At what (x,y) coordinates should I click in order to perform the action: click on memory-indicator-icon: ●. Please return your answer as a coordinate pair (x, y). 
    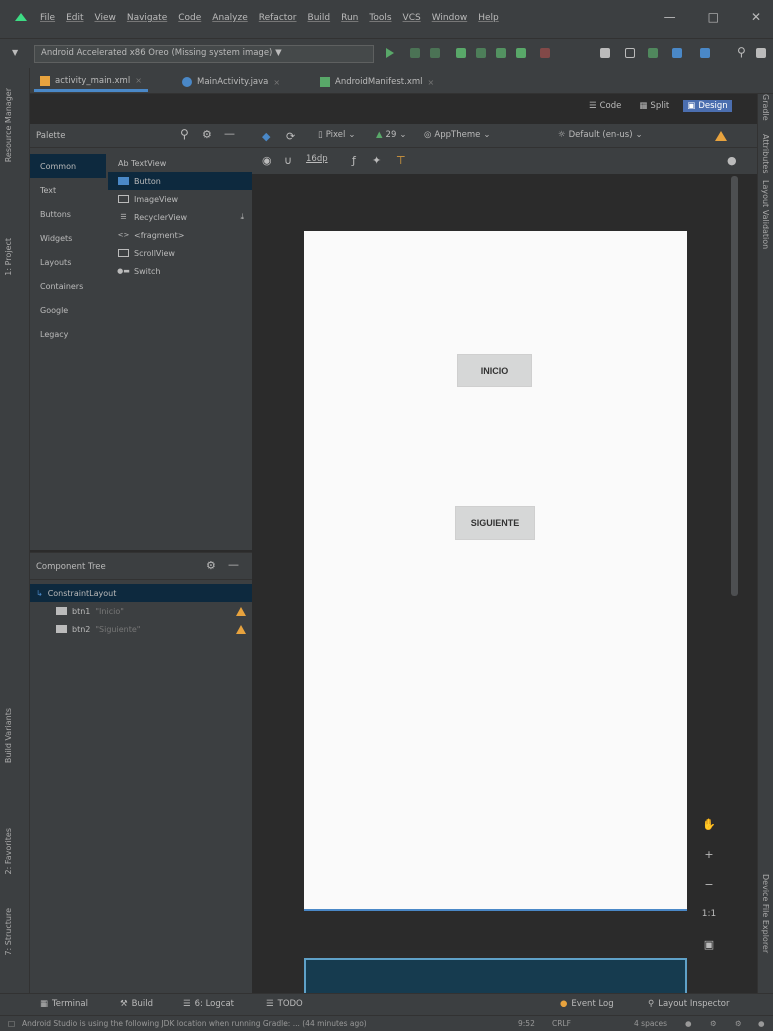
    Looking at the image, I should click on (761, 1023).